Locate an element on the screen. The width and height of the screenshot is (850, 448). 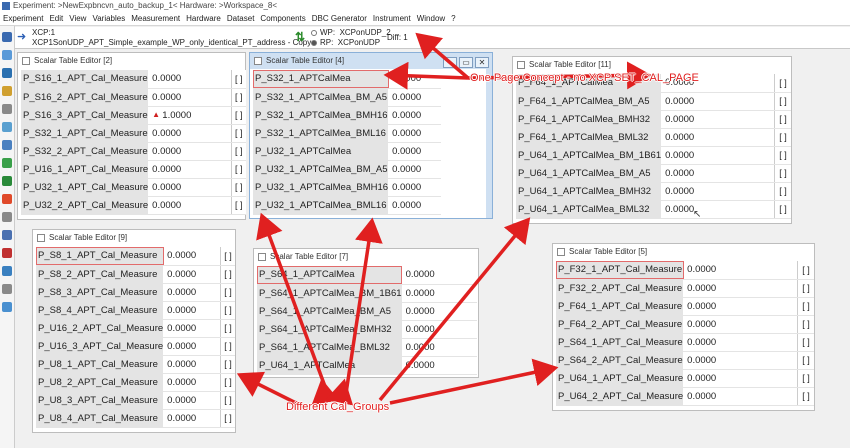
parameter-name: P_S32_1_APTCalMea_BML16 is located at coordinates (321, 133).